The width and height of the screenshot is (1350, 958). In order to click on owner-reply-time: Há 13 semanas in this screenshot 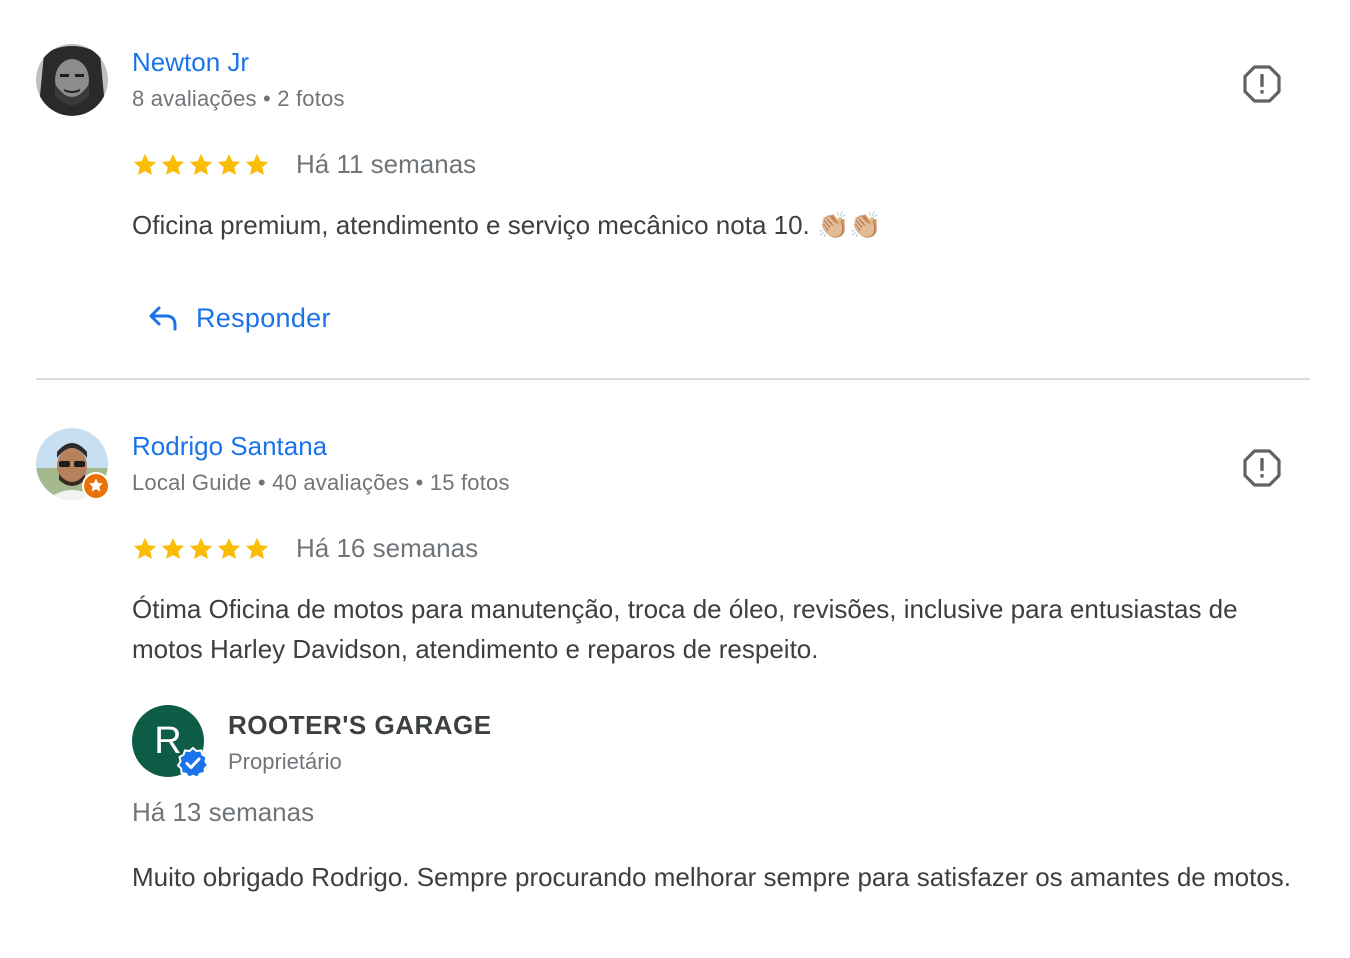, I will do `click(223, 812)`.